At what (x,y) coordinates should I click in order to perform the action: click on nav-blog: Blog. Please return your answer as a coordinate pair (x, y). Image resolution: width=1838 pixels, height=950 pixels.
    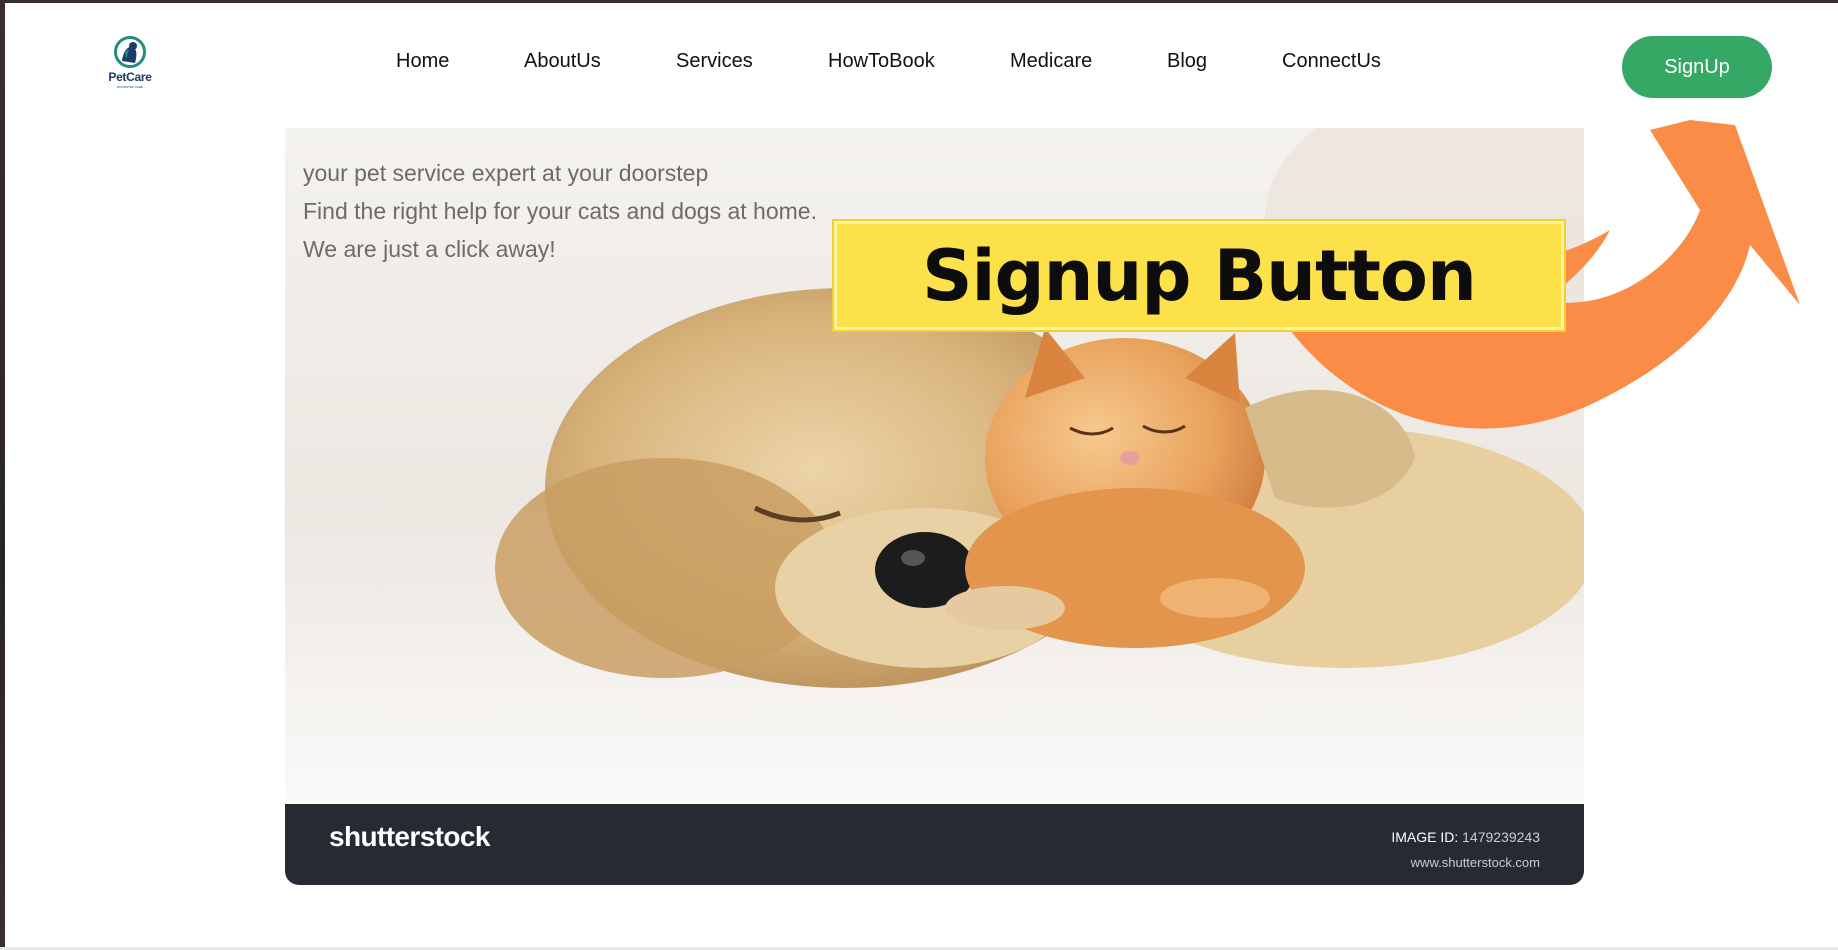
    Looking at the image, I should click on (1187, 61).